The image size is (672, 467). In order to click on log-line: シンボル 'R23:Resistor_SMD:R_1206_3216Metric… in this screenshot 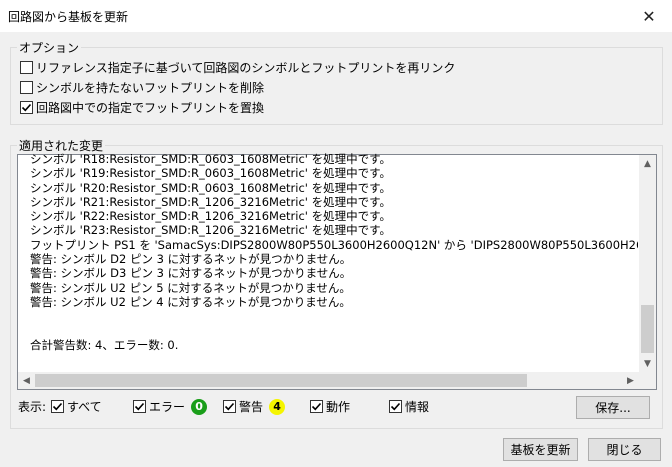, I will do `click(210, 230)`.